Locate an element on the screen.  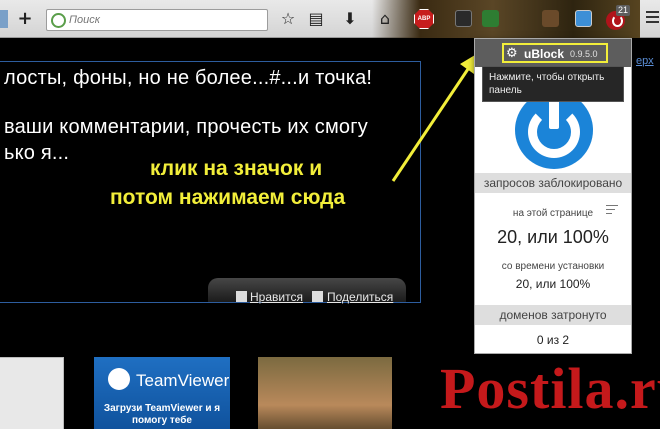
like-link: Нравится is located at coordinates (276, 297).